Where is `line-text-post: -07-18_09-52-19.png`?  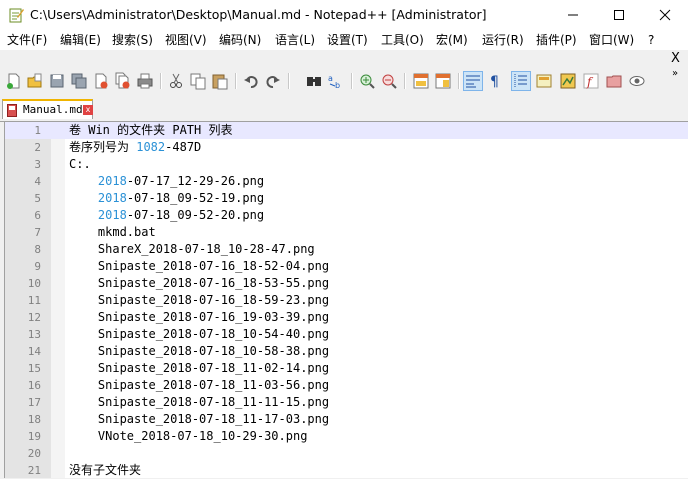
line-text-post: -07-18_09-52-19.png is located at coordinates (195, 198).